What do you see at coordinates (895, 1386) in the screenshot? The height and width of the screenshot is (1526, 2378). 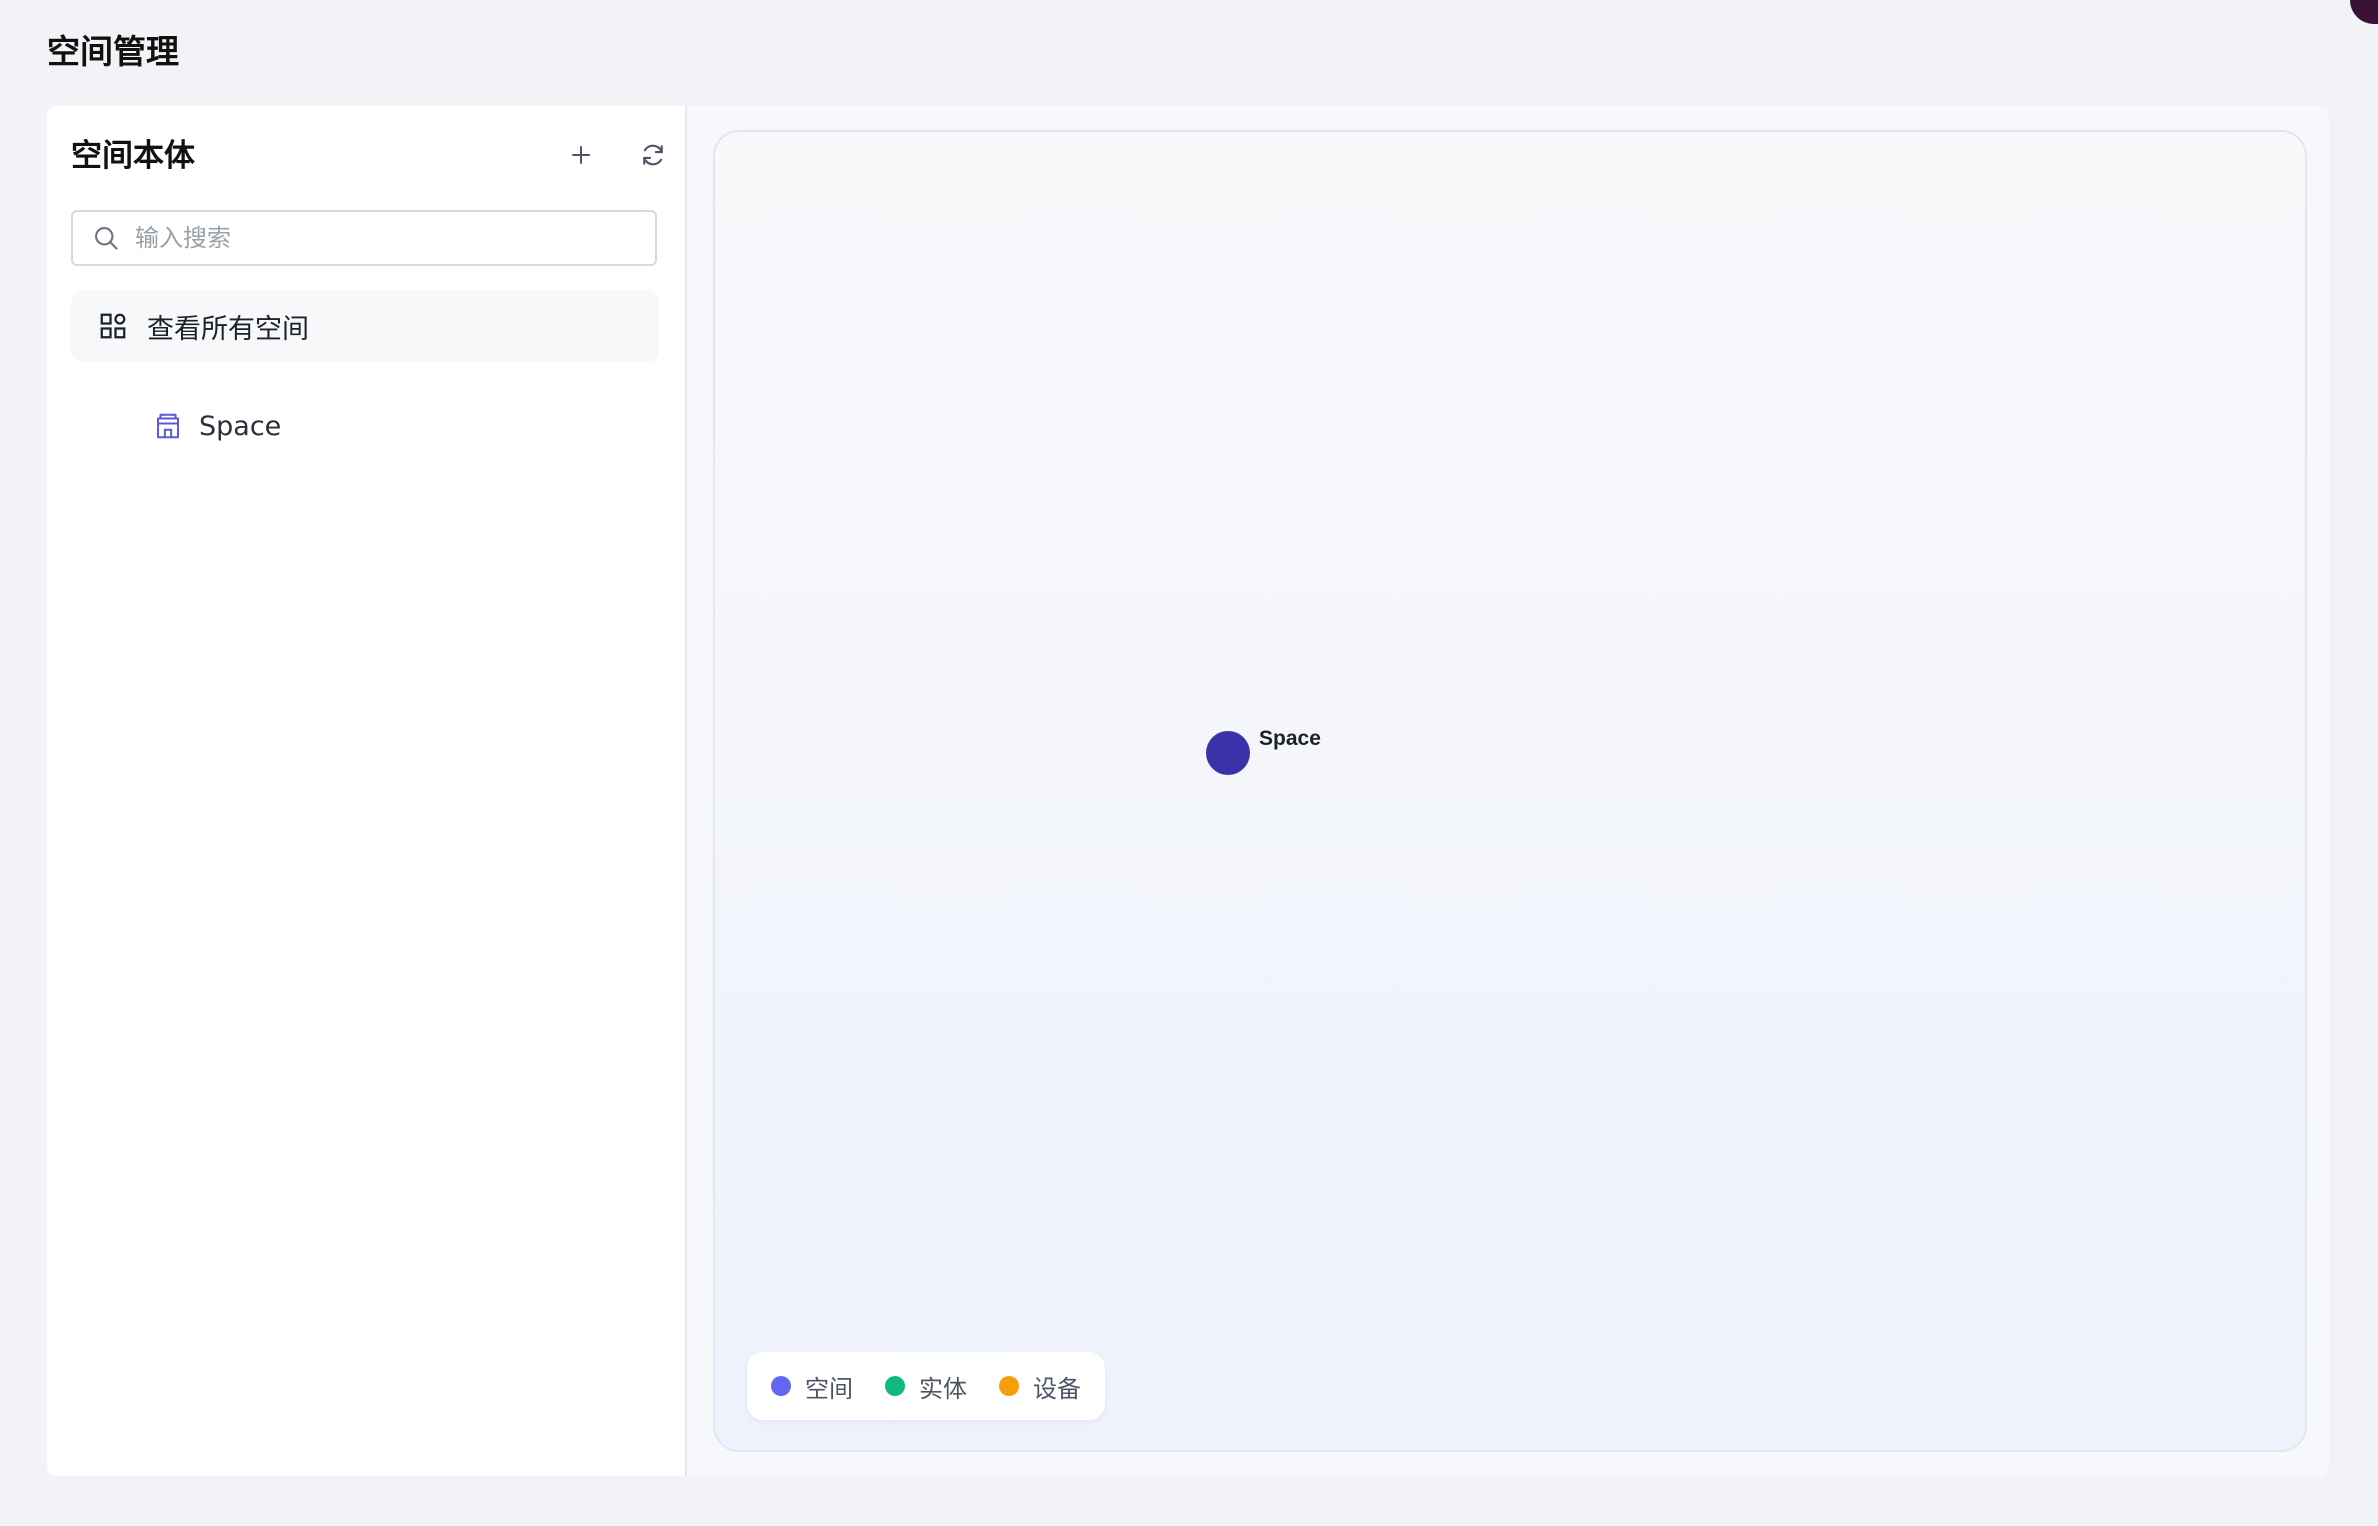 I see `legend-dot-entity` at bounding box center [895, 1386].